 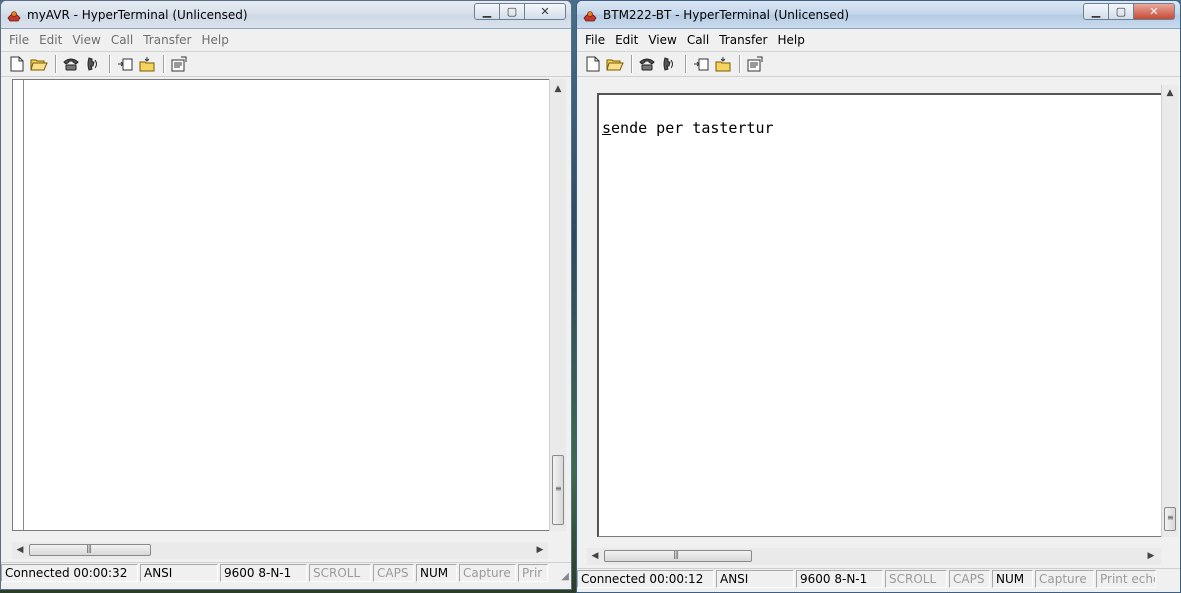 I want to click on terminal-cursor-char: s, so click(x=607, y=128).